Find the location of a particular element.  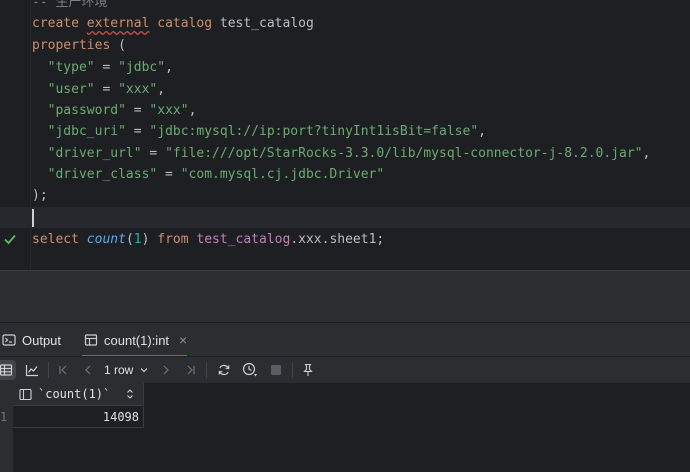

column-header-label: `count(1)` is located at coordinates (74, 394).